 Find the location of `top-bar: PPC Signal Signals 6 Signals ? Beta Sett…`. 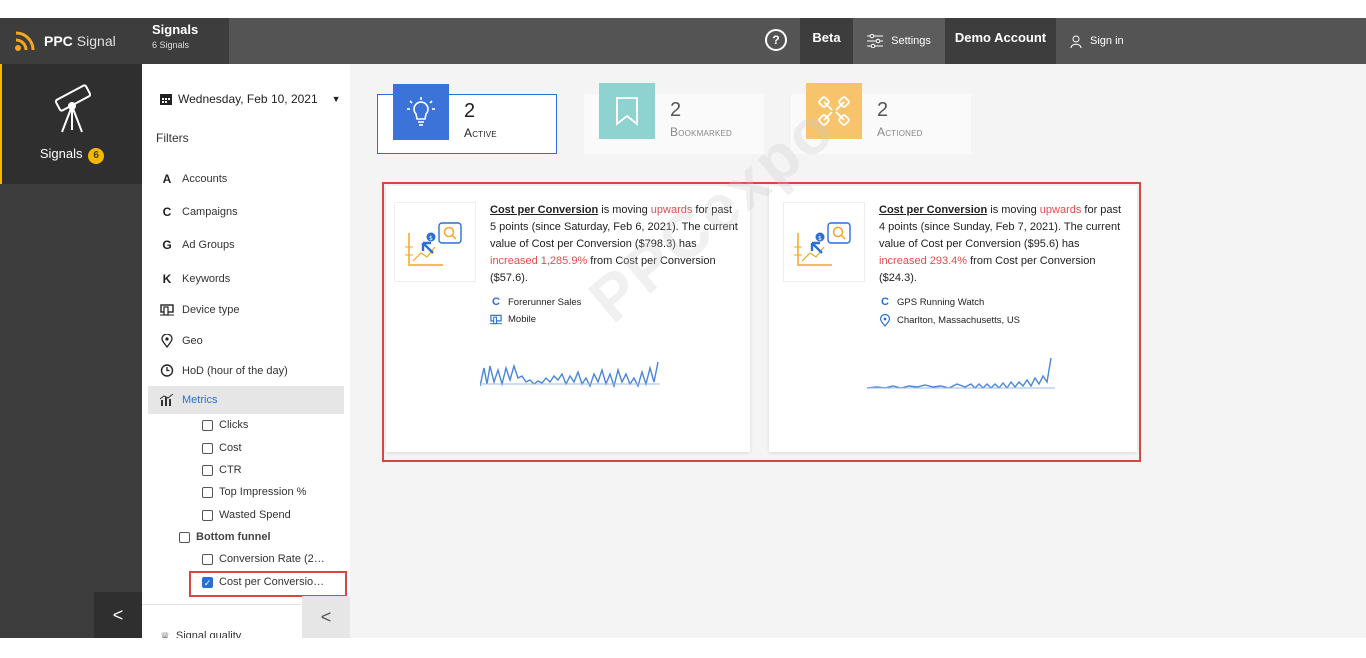

top-bar: PPC Signal Signals 6 Signals ? Beta Sett… is located at coordinates (683, 41).